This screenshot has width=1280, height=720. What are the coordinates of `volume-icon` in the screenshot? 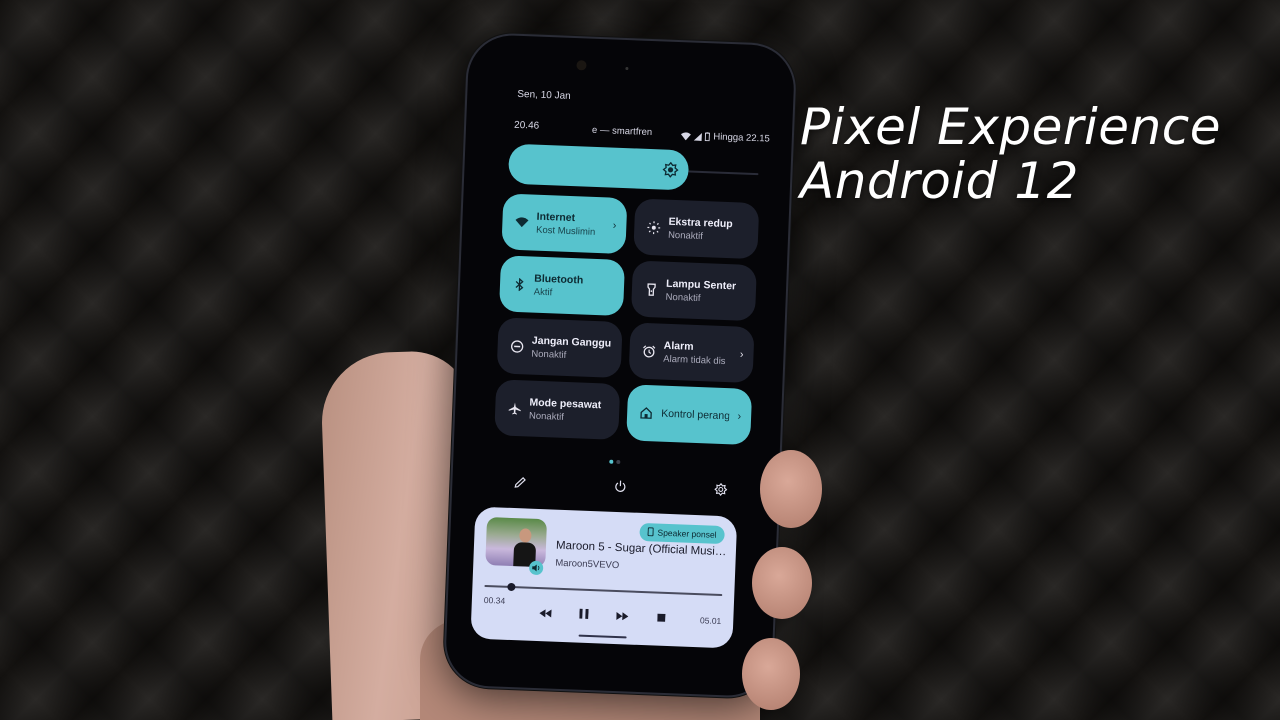 It's located at (536, 568).